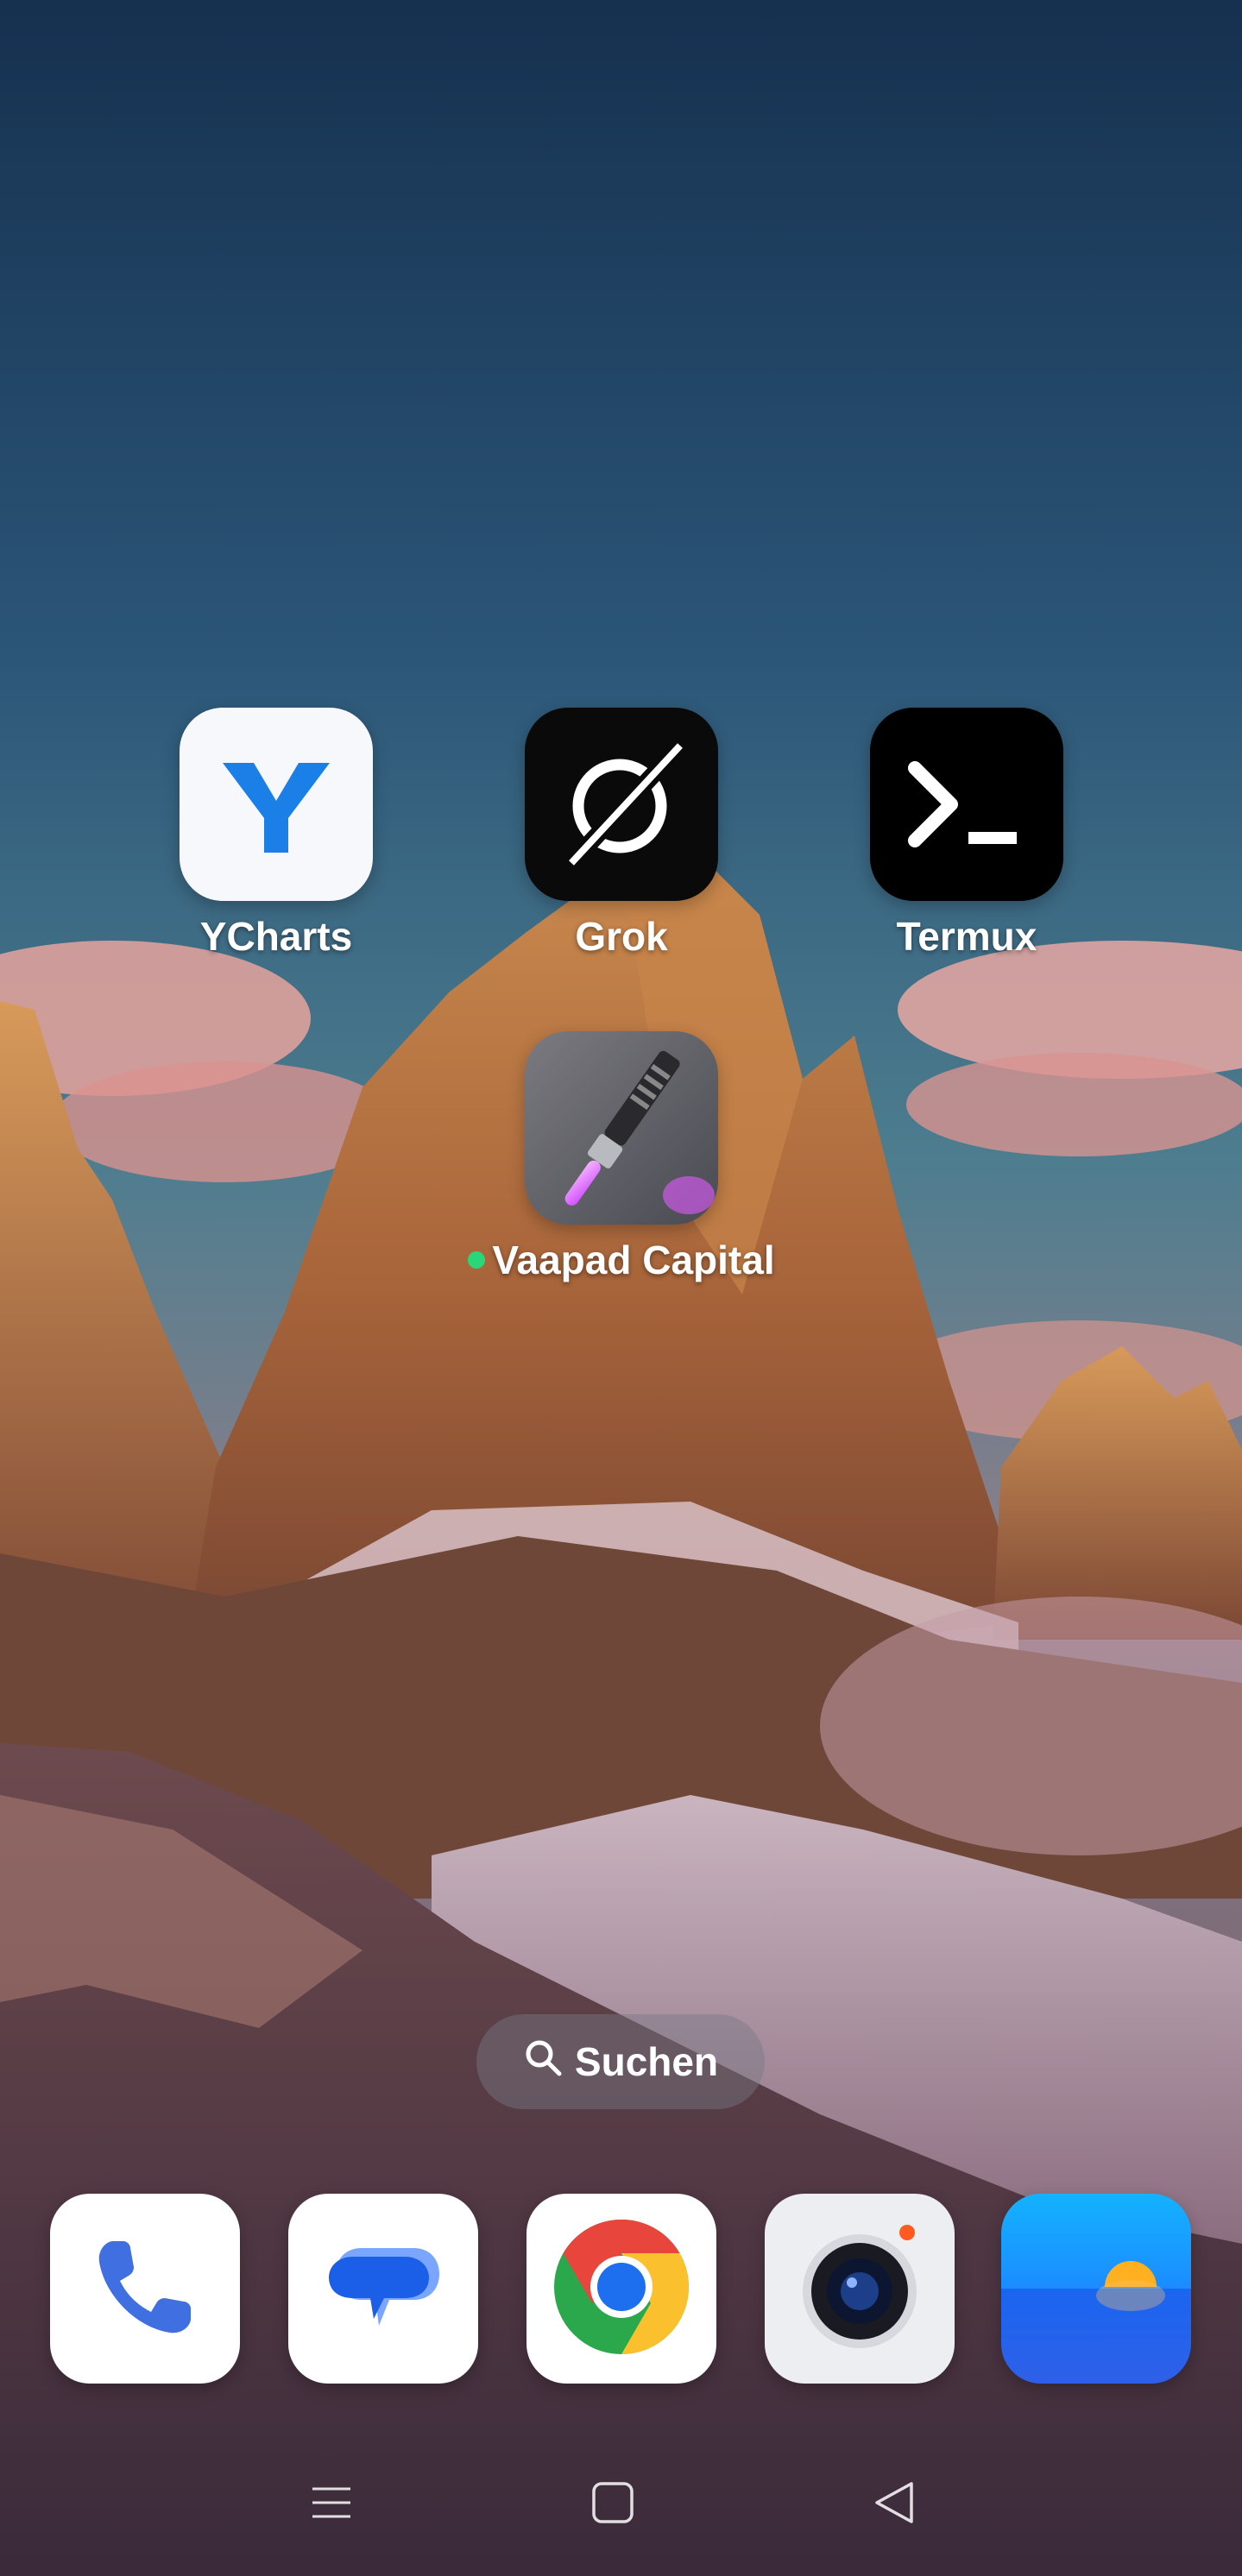 The image size is (1242, 2576). I want to click on dock-phone, so click(145, 2289).